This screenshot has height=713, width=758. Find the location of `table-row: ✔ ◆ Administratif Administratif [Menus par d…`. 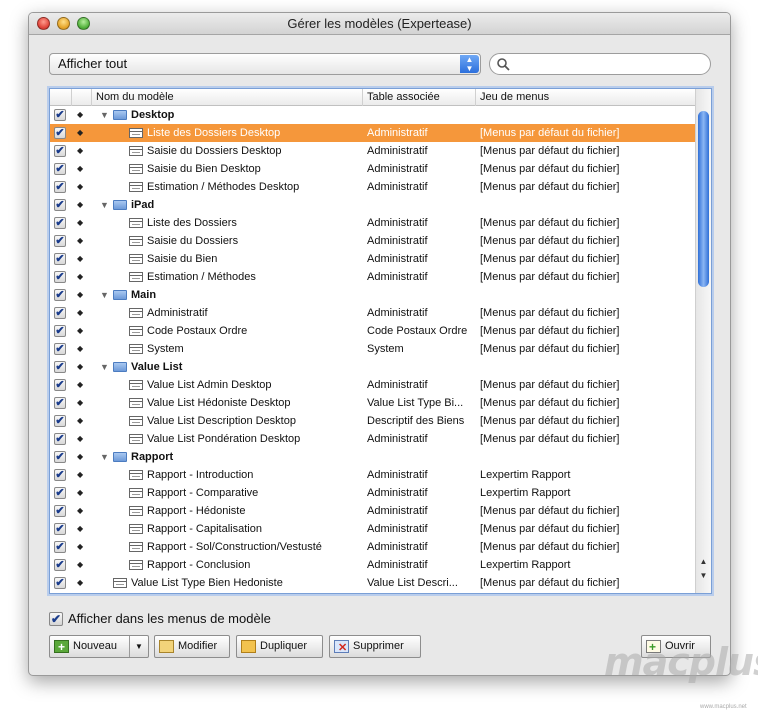

table-row: ✔ ◆ Administratif Administratif [Menus par d… is located at coordinates (373, 313).